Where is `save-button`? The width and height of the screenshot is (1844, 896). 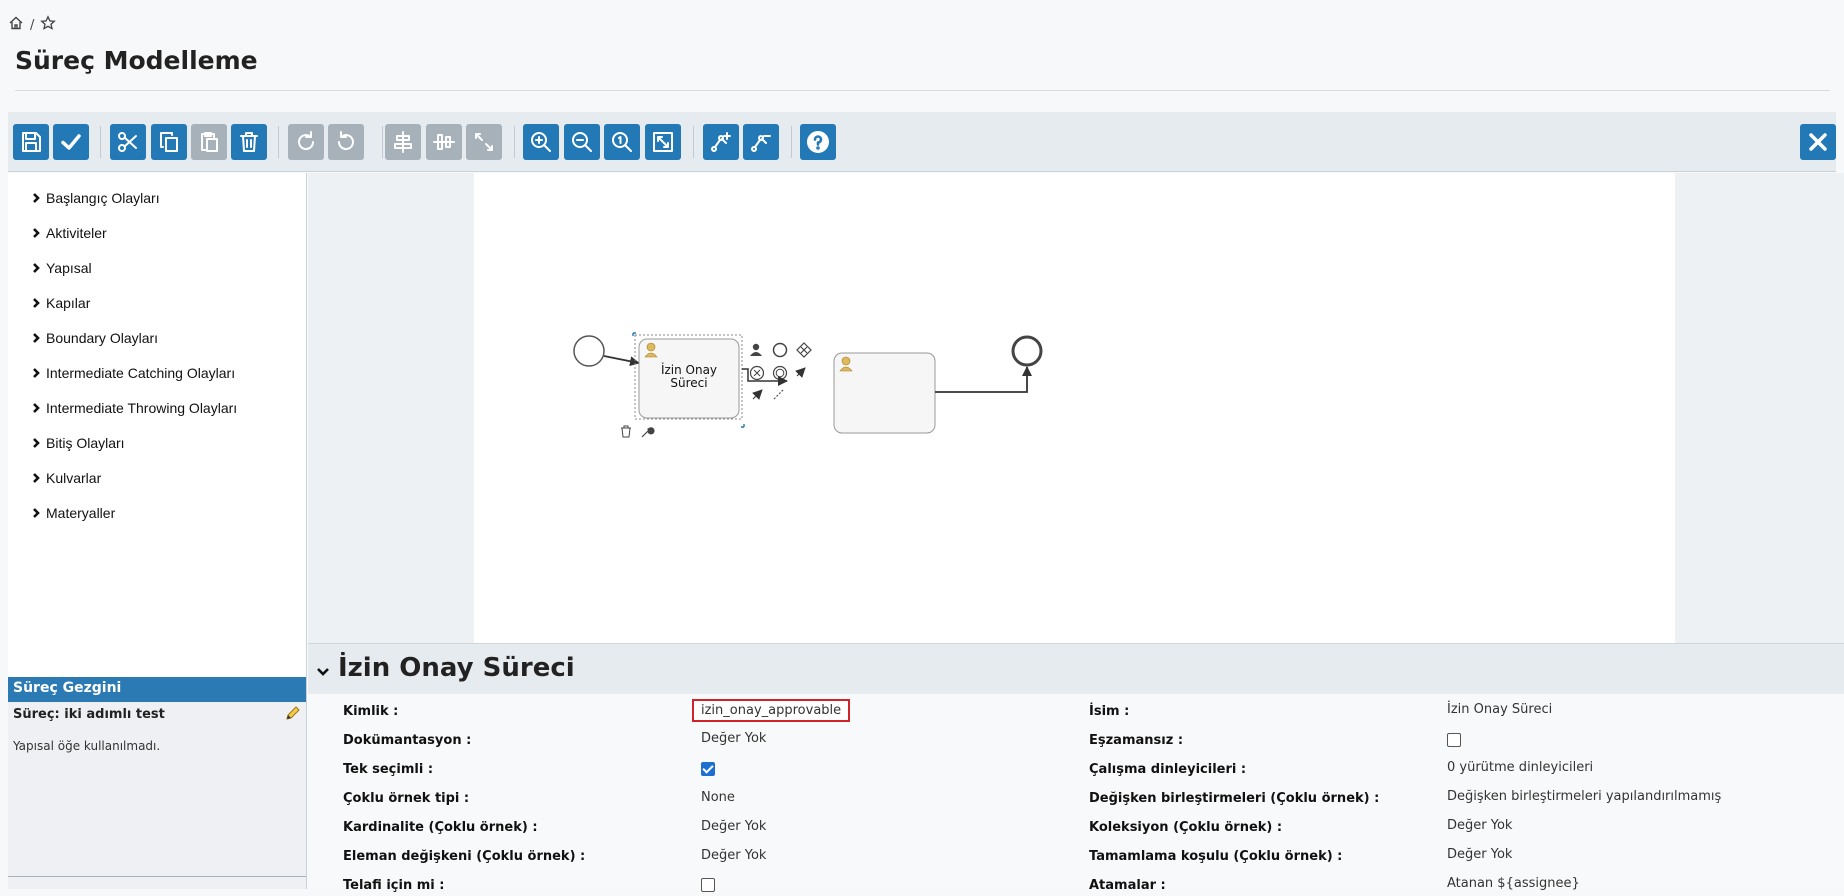
save-button is located at coordinates (31, 142).